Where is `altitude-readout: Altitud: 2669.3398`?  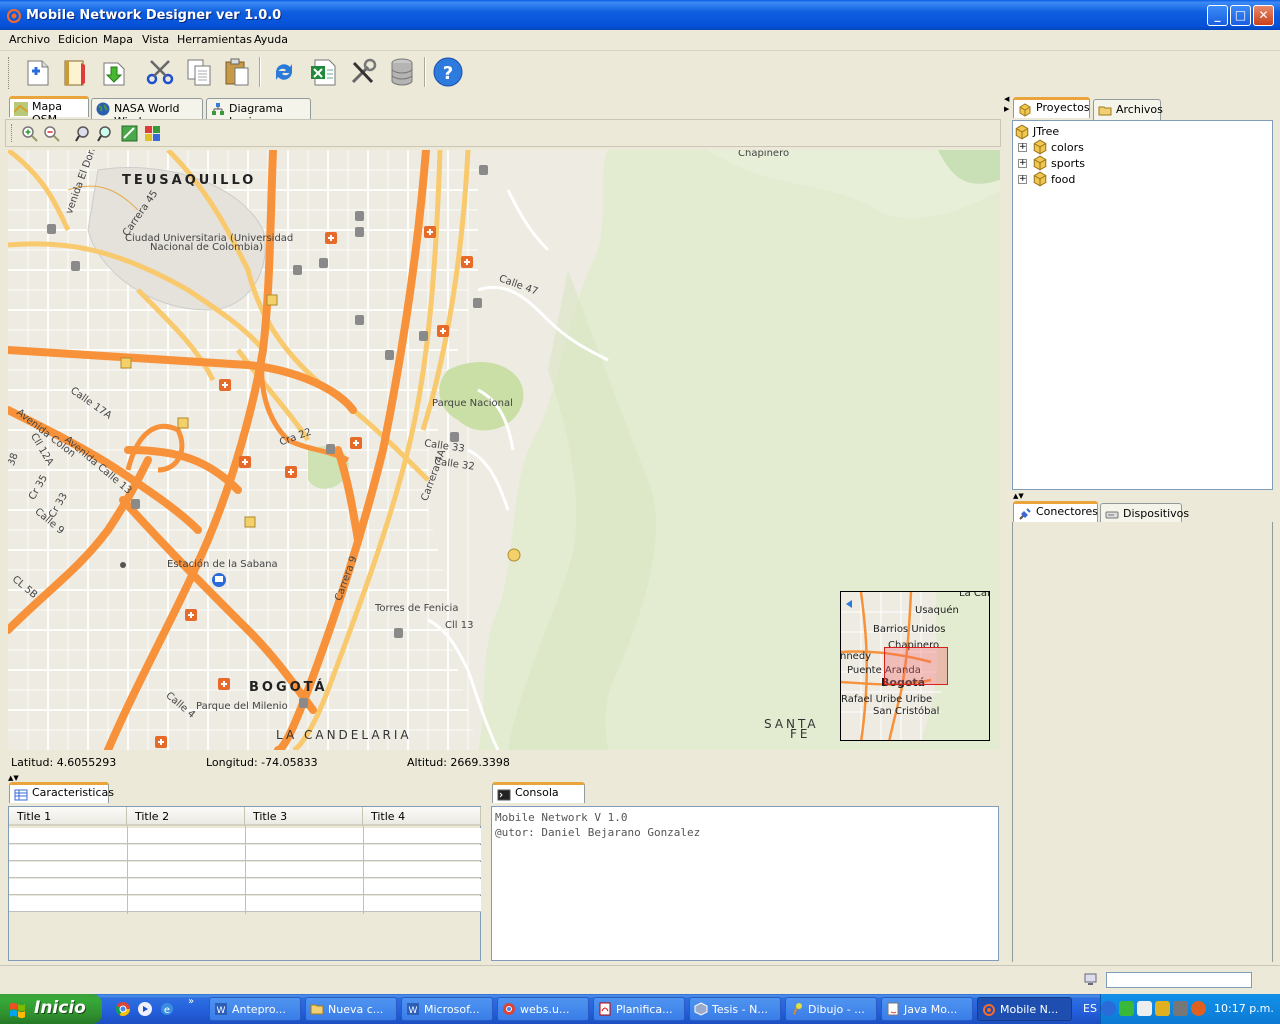
altitude-readout: Altitud: 2669.3398 is located at coordinates (458, 762).